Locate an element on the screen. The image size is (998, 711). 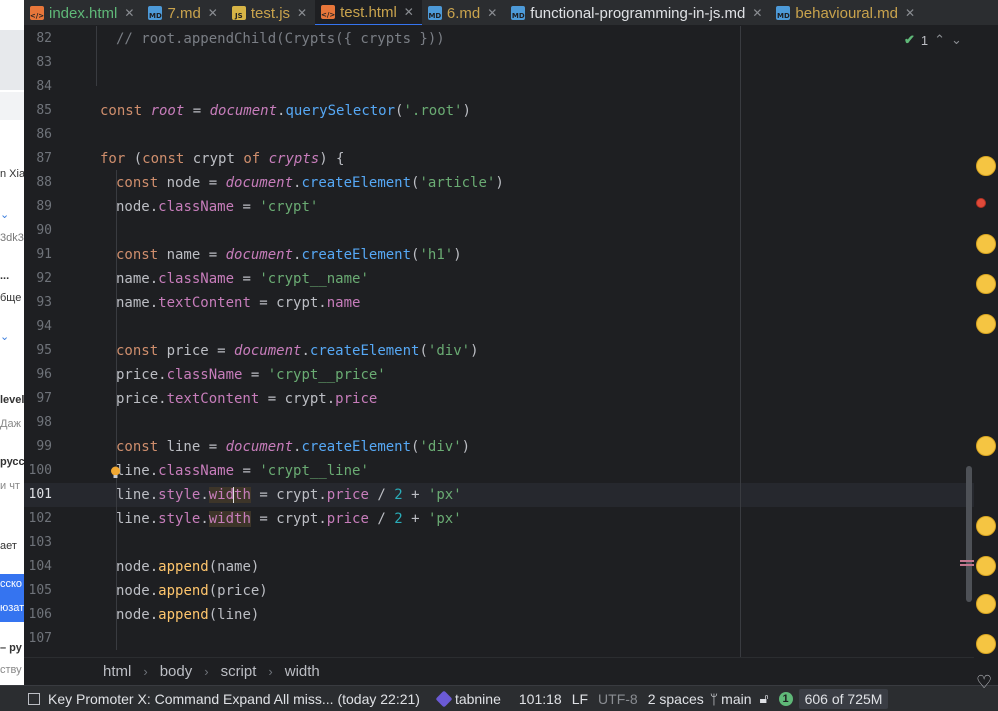
line-number: 87 is located at coordinates (38, 158).